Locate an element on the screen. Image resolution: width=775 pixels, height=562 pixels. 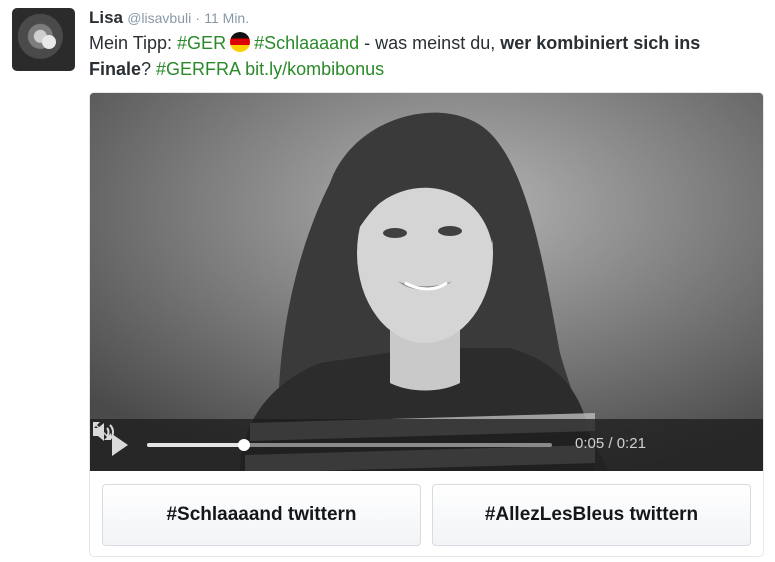
timecode: 0:05 / 0:21 is located at coordinates (610, 443).